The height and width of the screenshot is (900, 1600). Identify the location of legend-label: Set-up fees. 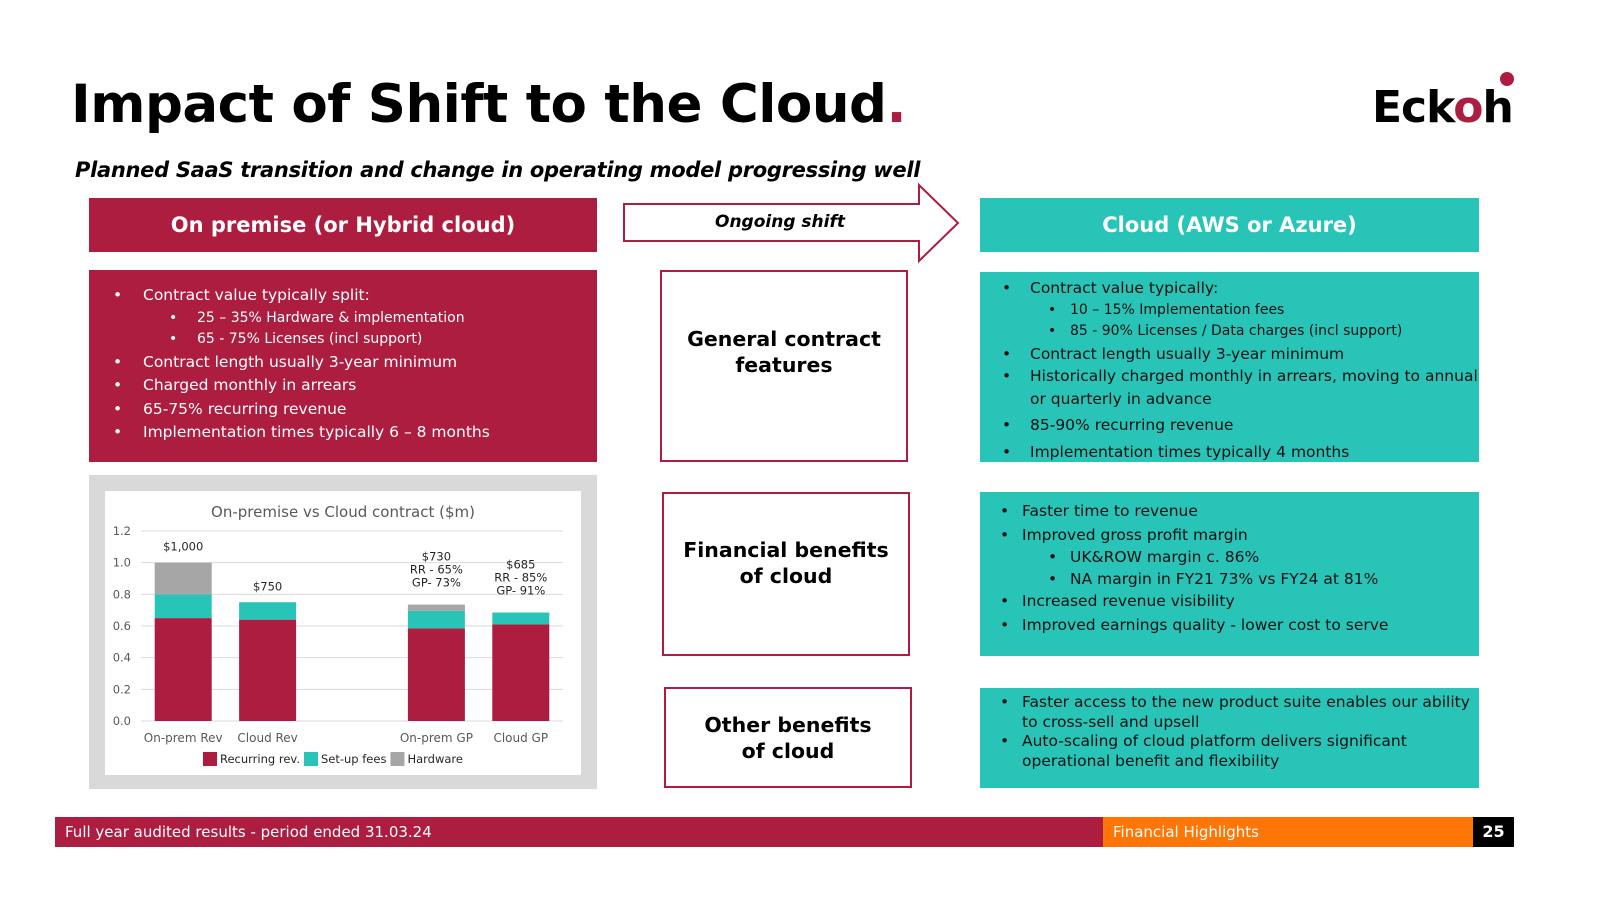
(353, 759).